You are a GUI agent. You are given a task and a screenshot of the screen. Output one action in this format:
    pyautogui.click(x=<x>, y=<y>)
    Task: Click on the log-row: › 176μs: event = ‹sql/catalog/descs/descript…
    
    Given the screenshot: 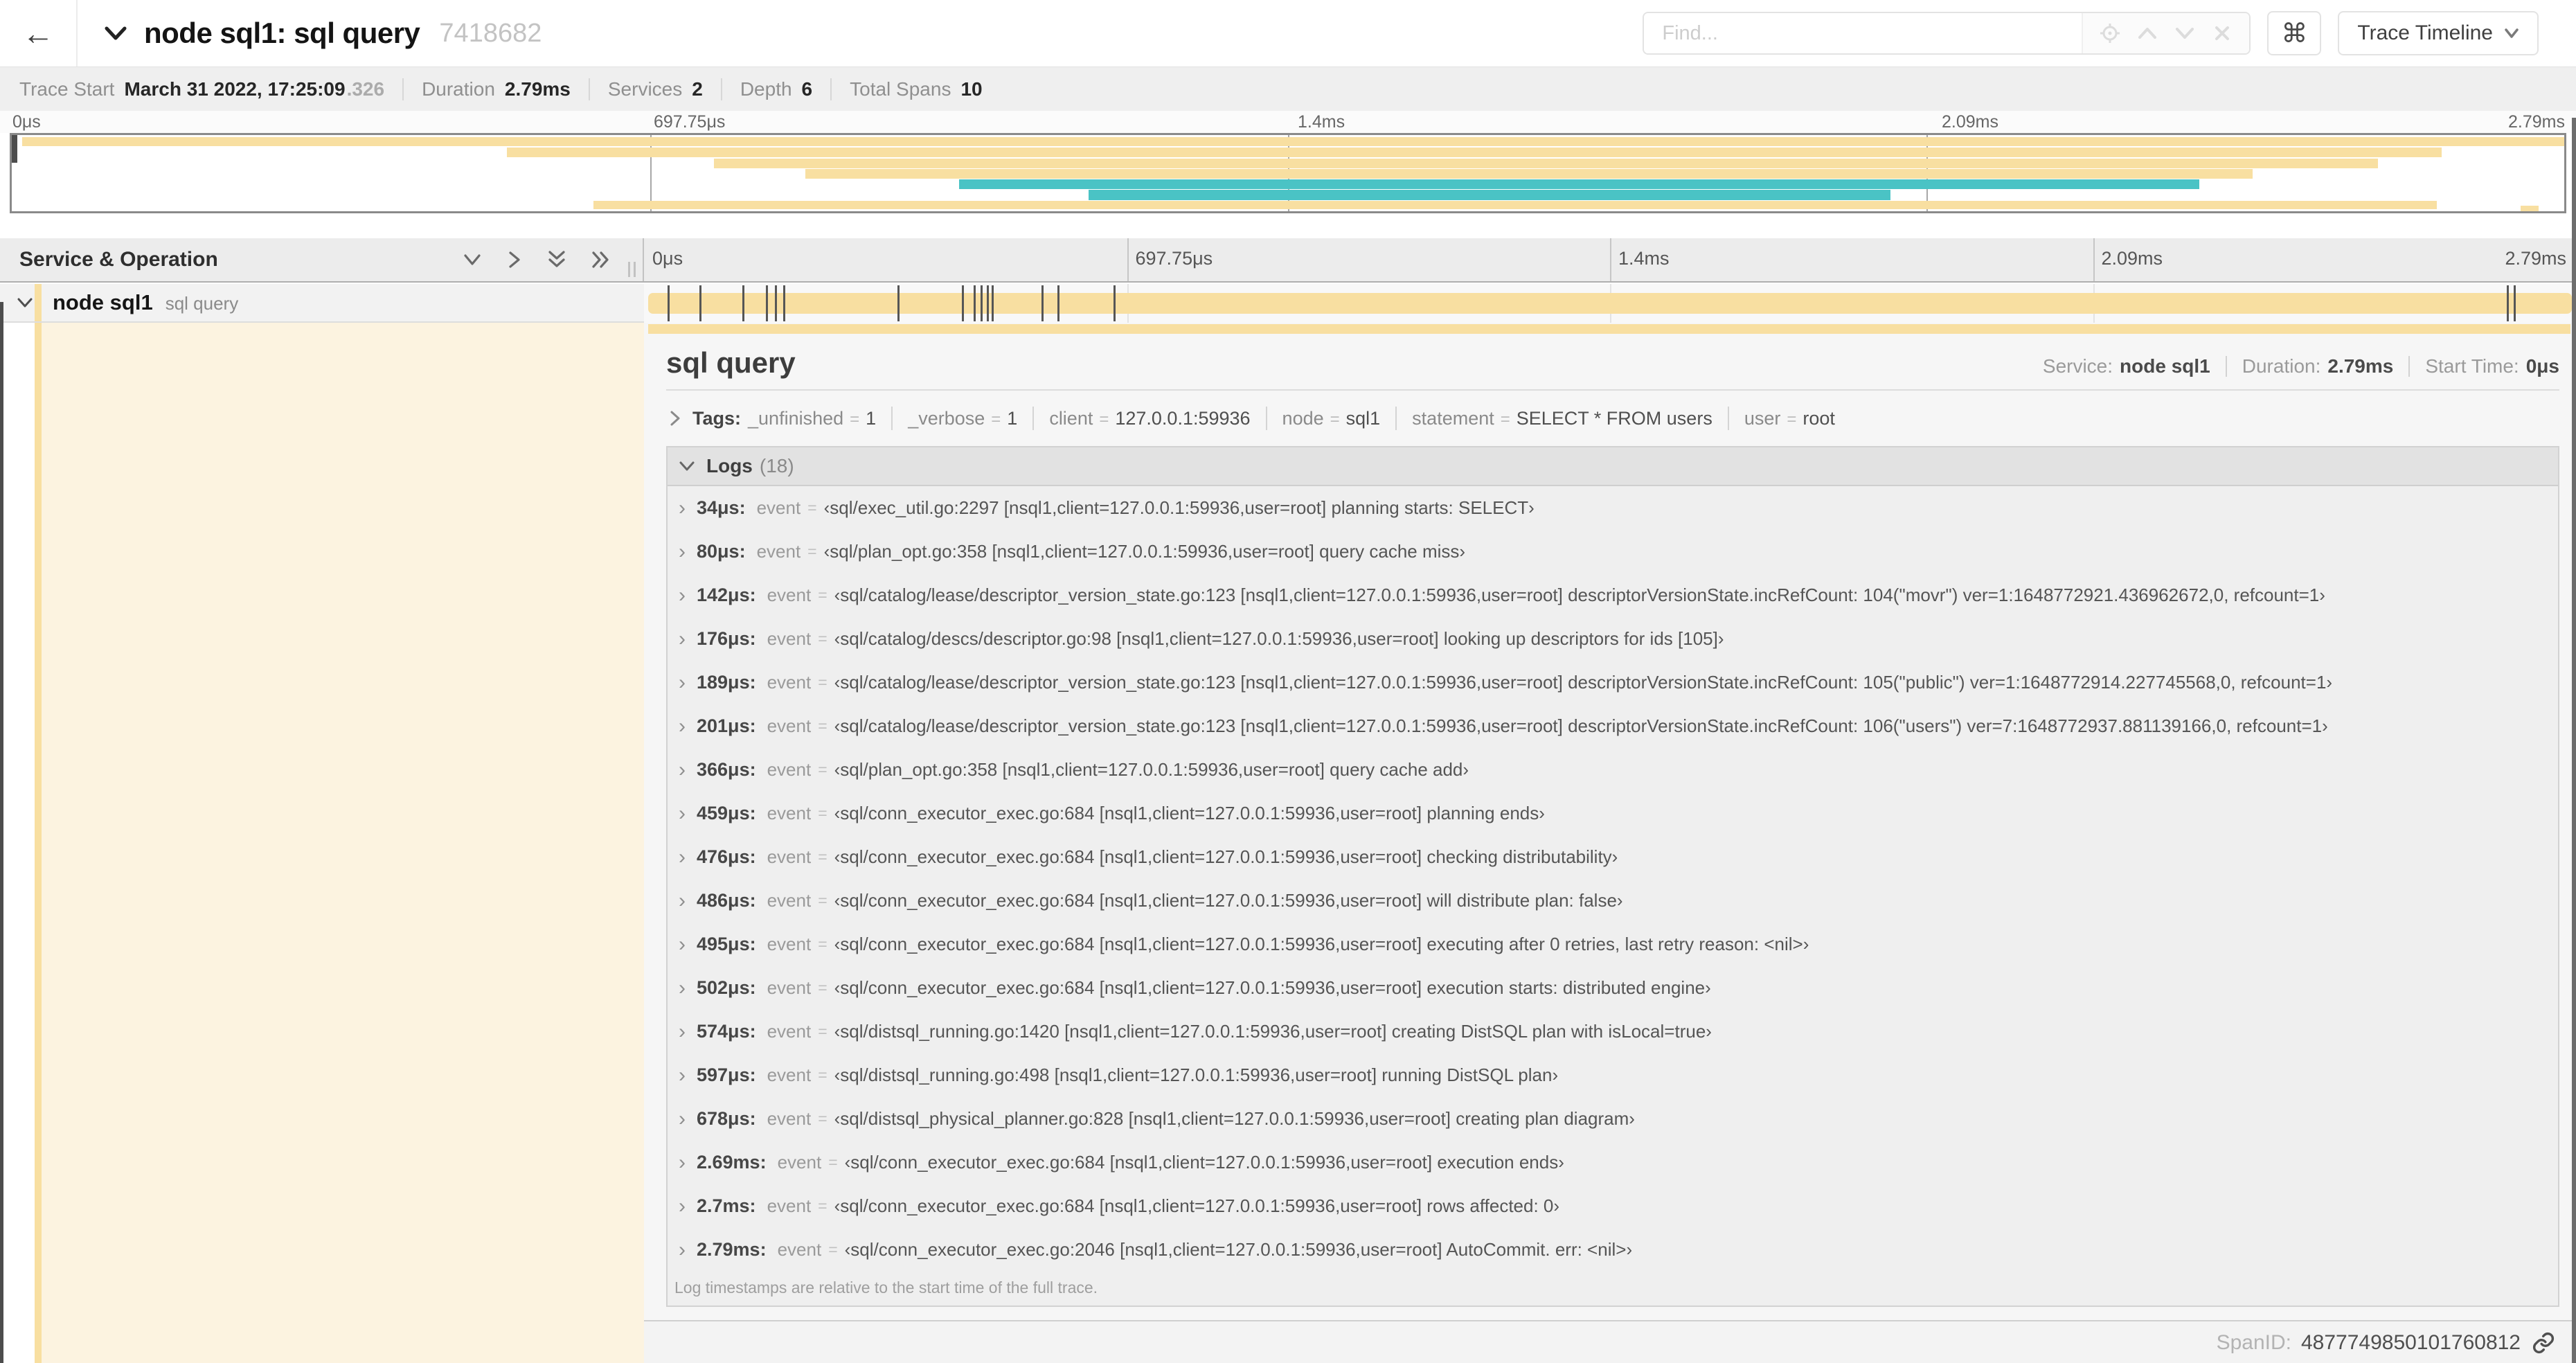 What is the action you would take?
    pyautogui.click(x=1613, y=639)
    